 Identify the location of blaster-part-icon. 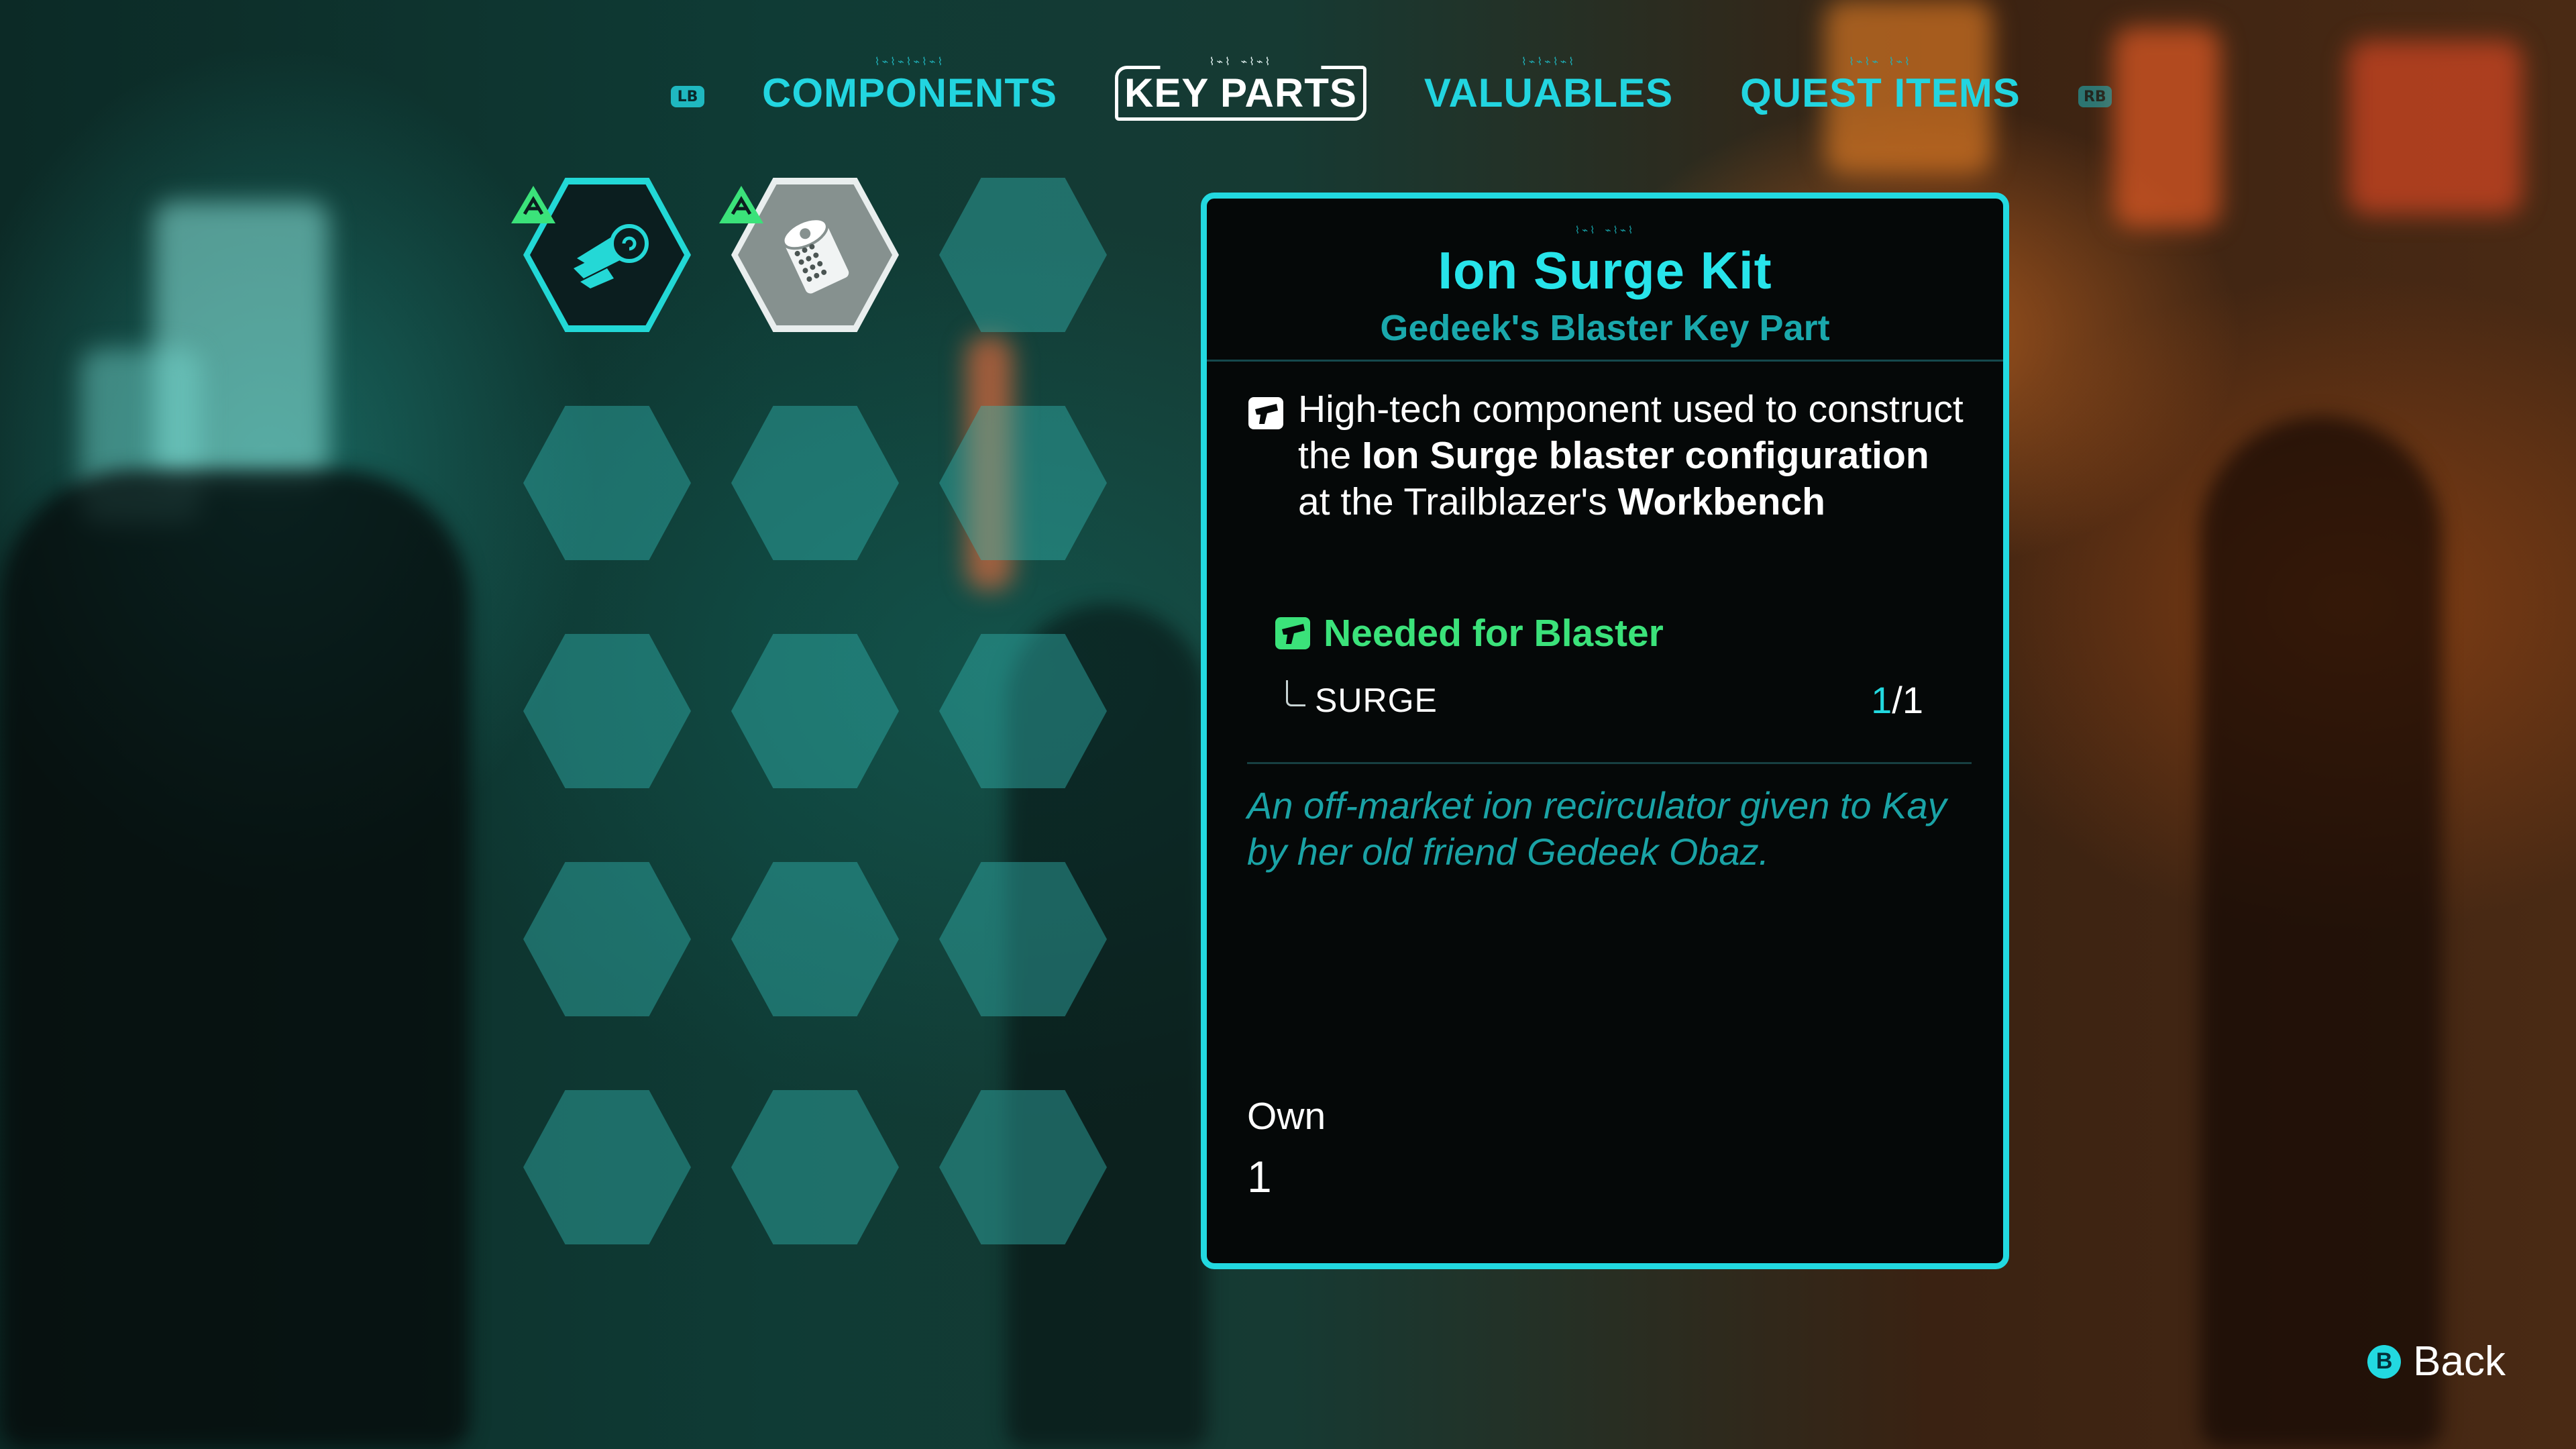
(1265, 413).